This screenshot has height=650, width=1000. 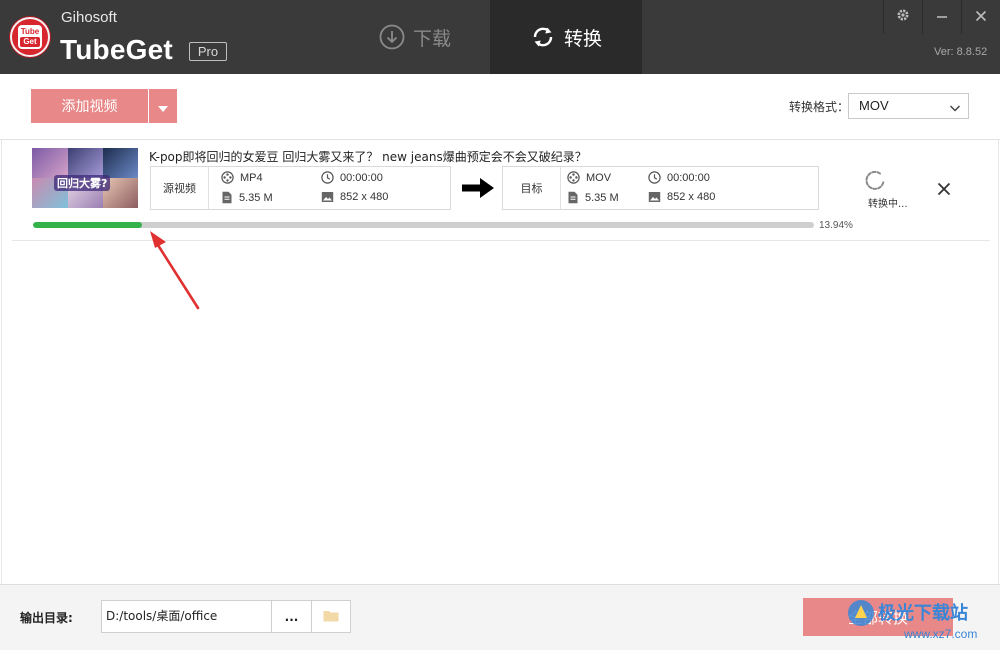 I want to click on watermark-logo-icon, so click(x=861, y=615).